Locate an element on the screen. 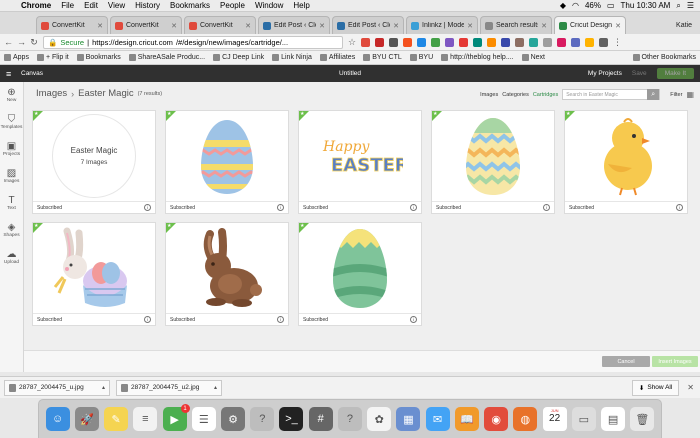  firefox-icon: ◍ is located at coordinates (525, 419).